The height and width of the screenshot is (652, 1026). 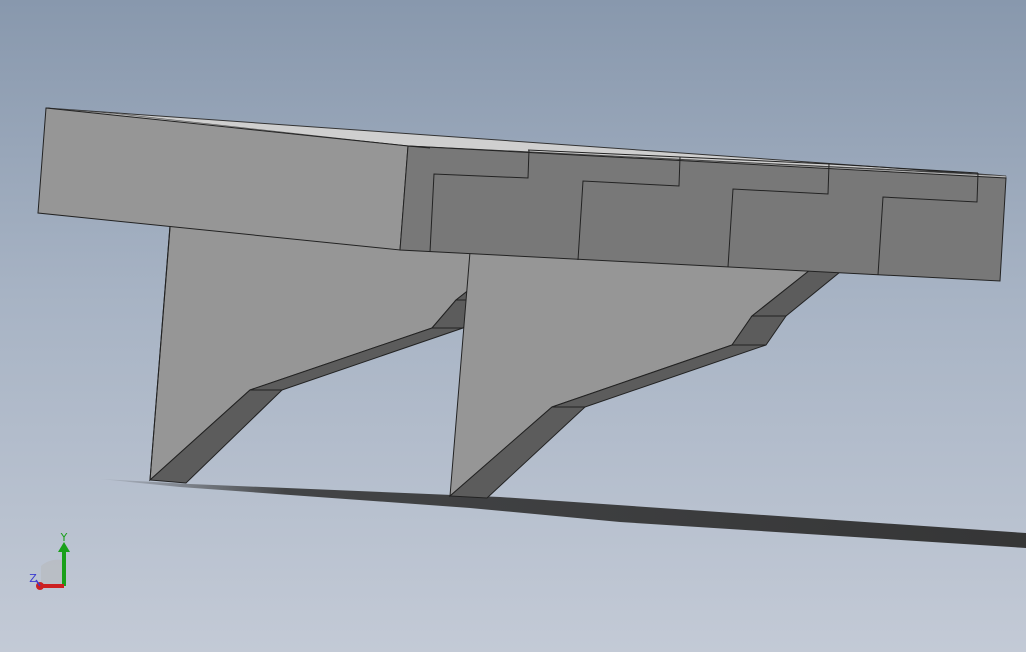 What do you see at coordinates (563, 513) in the screenshot?
I see `ground-shadow` at bounding box center [563, 513].